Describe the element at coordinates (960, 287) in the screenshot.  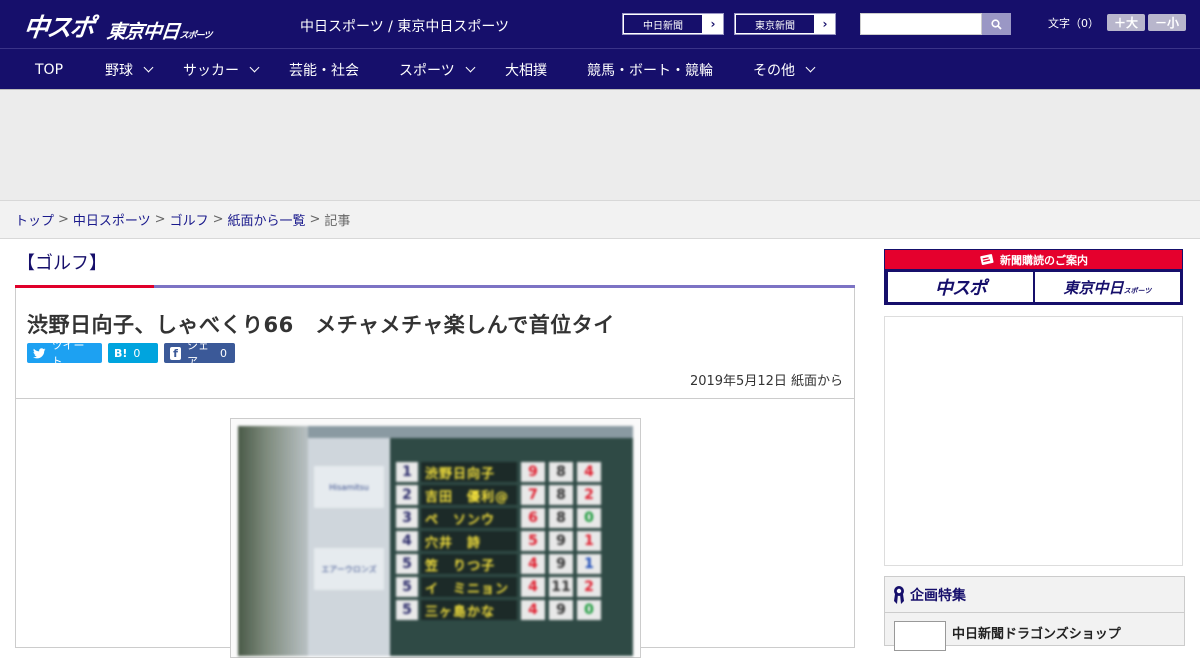
I see `subscribe-chunichi-sports-button: 中スポ` at that location.